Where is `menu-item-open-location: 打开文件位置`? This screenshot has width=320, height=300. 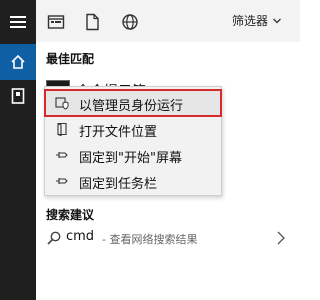
menu-item-open-location: 打开文件位置 is located at coordinates (133, 129).